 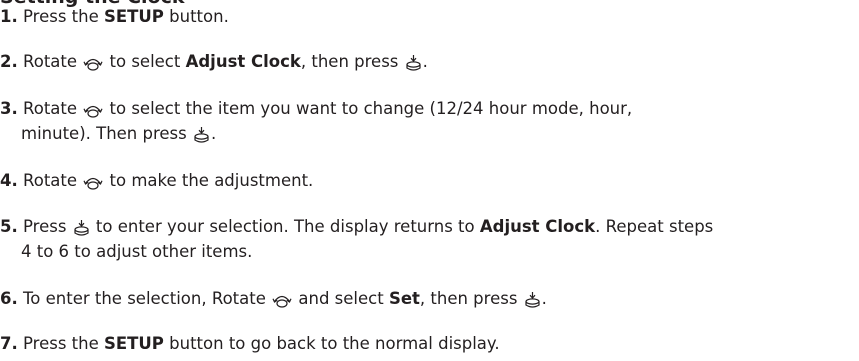 I want to click on step-number: 4., so click(x=9, y=180).